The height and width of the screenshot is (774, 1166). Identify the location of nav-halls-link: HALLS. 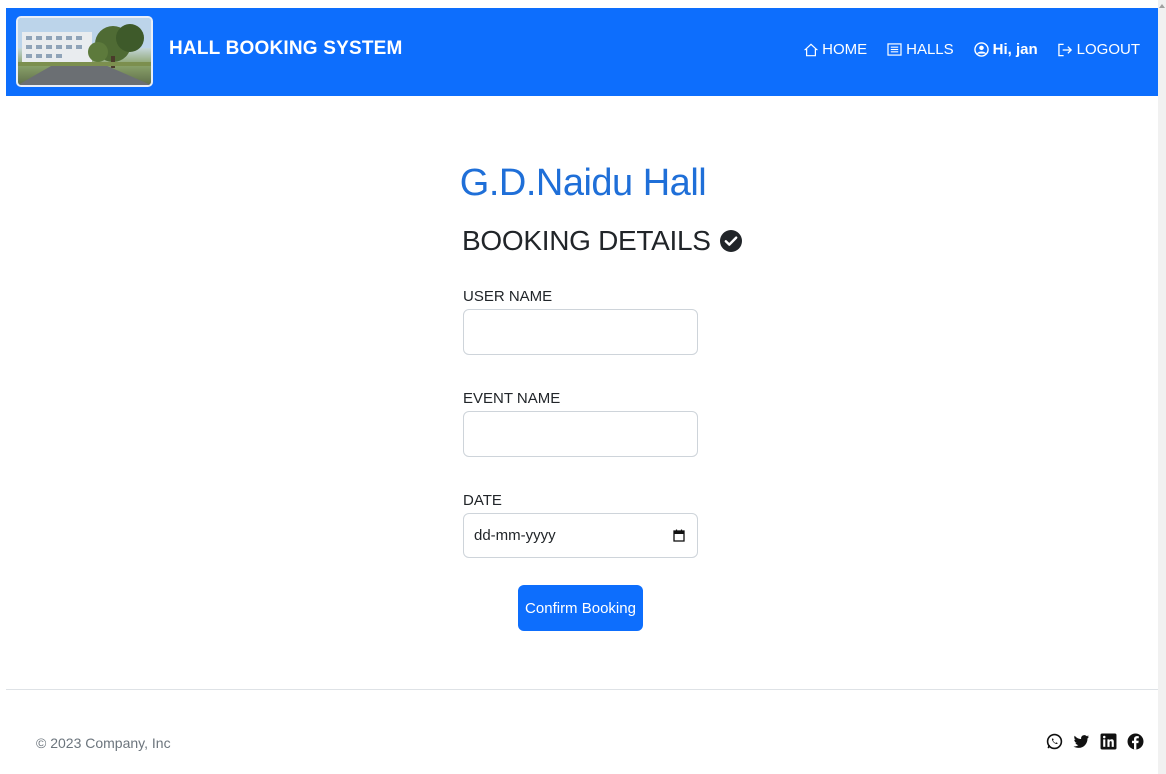
(920, 49).